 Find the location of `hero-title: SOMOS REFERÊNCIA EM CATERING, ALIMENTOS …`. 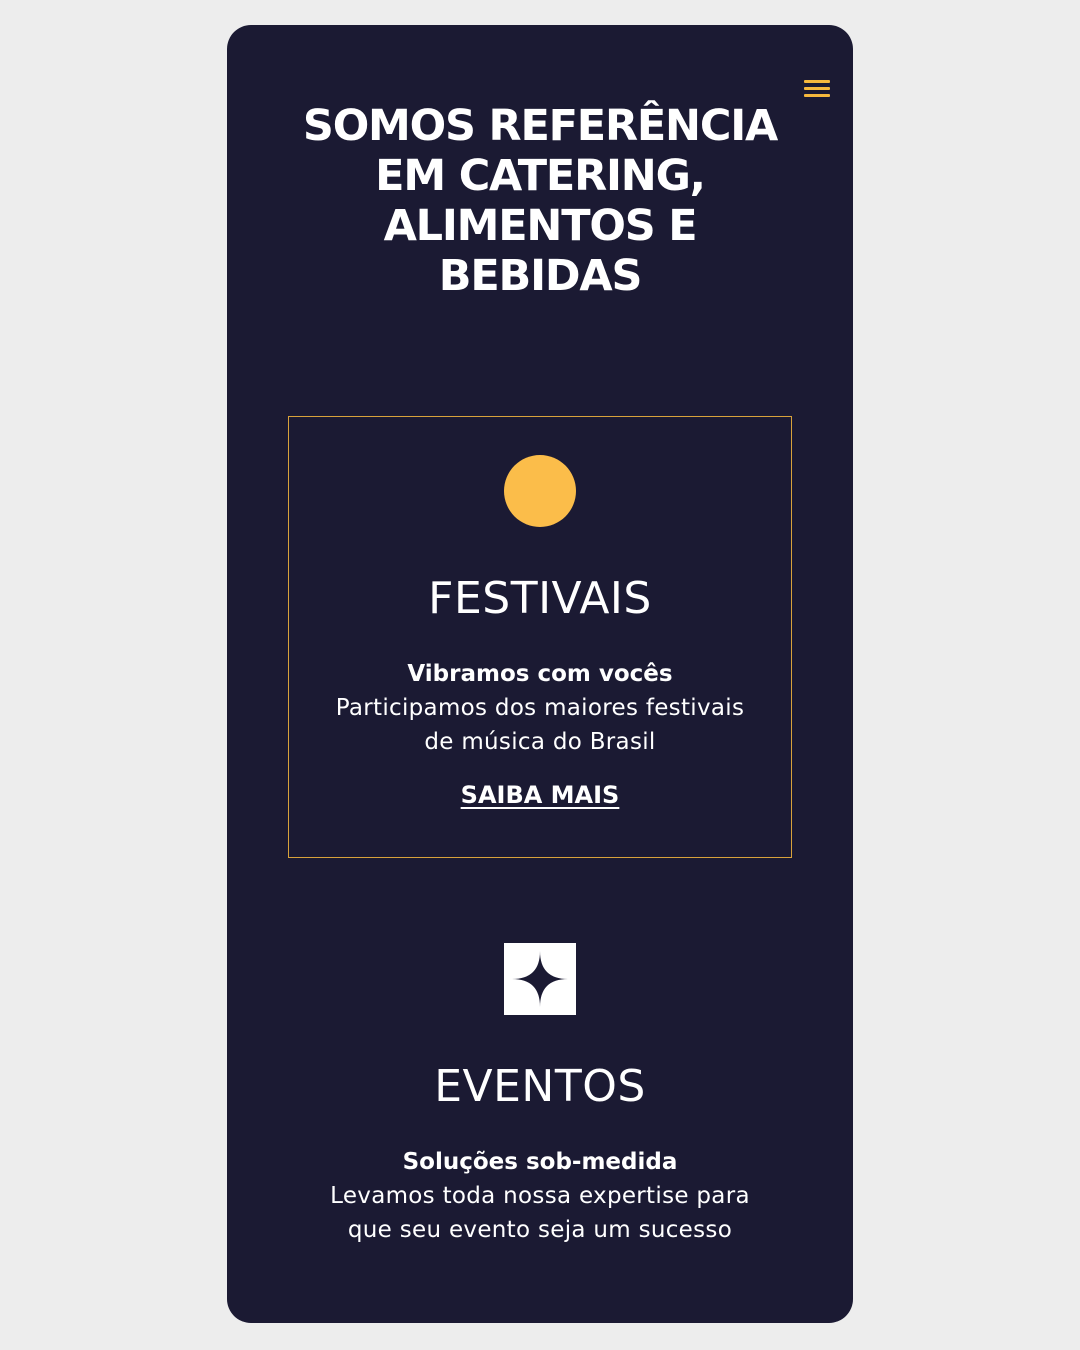

hero-title: SOMOS REFERÊNCIA EM CATERING, ALIMENTOS … is located at coordinates (540, 201).